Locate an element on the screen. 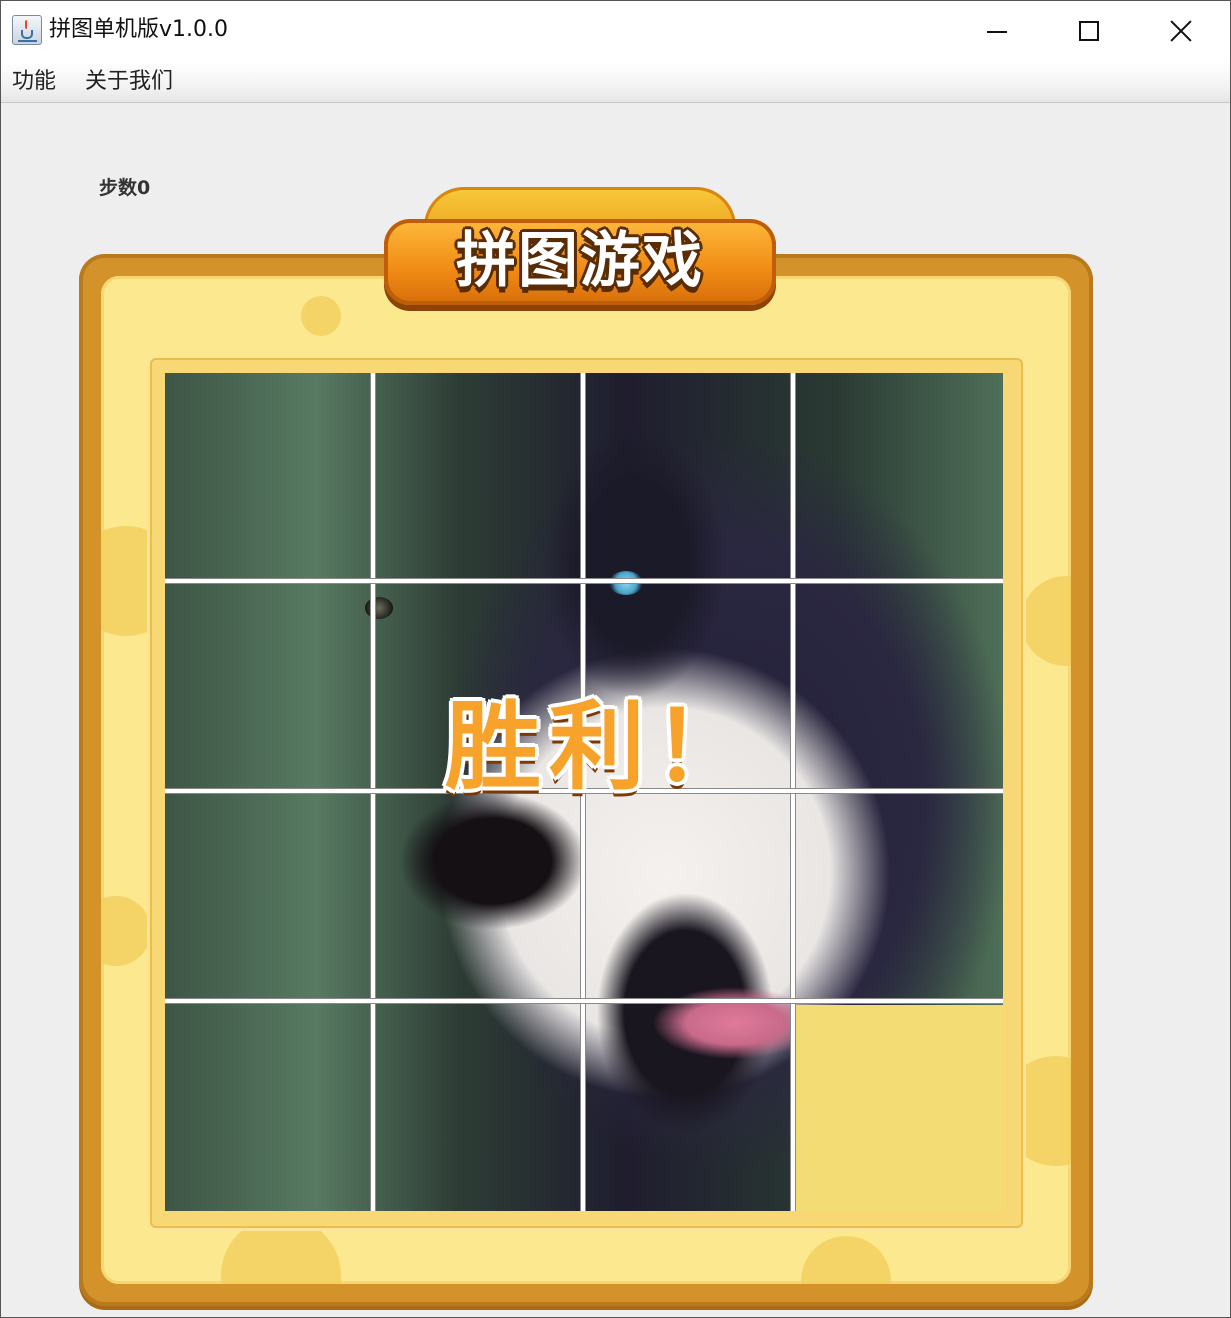 This screenshot has width=1231, height=1318. victory-banner: 胜利！ is located at coordinates (601, 747).